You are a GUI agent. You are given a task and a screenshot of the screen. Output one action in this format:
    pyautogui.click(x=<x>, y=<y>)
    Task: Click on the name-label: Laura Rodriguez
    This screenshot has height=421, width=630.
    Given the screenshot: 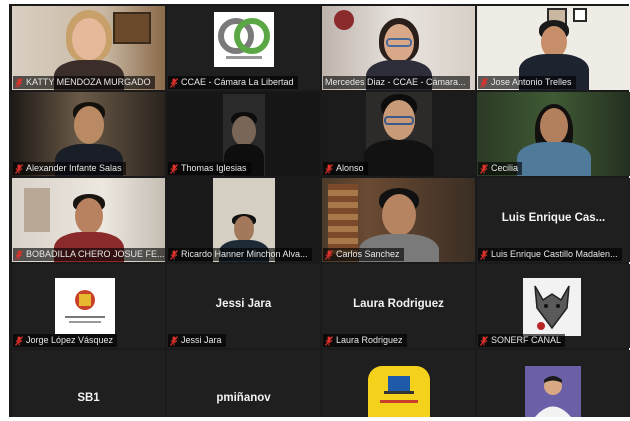 What is the action you would take?
    pyautogui.click(x=365, y=340)
    